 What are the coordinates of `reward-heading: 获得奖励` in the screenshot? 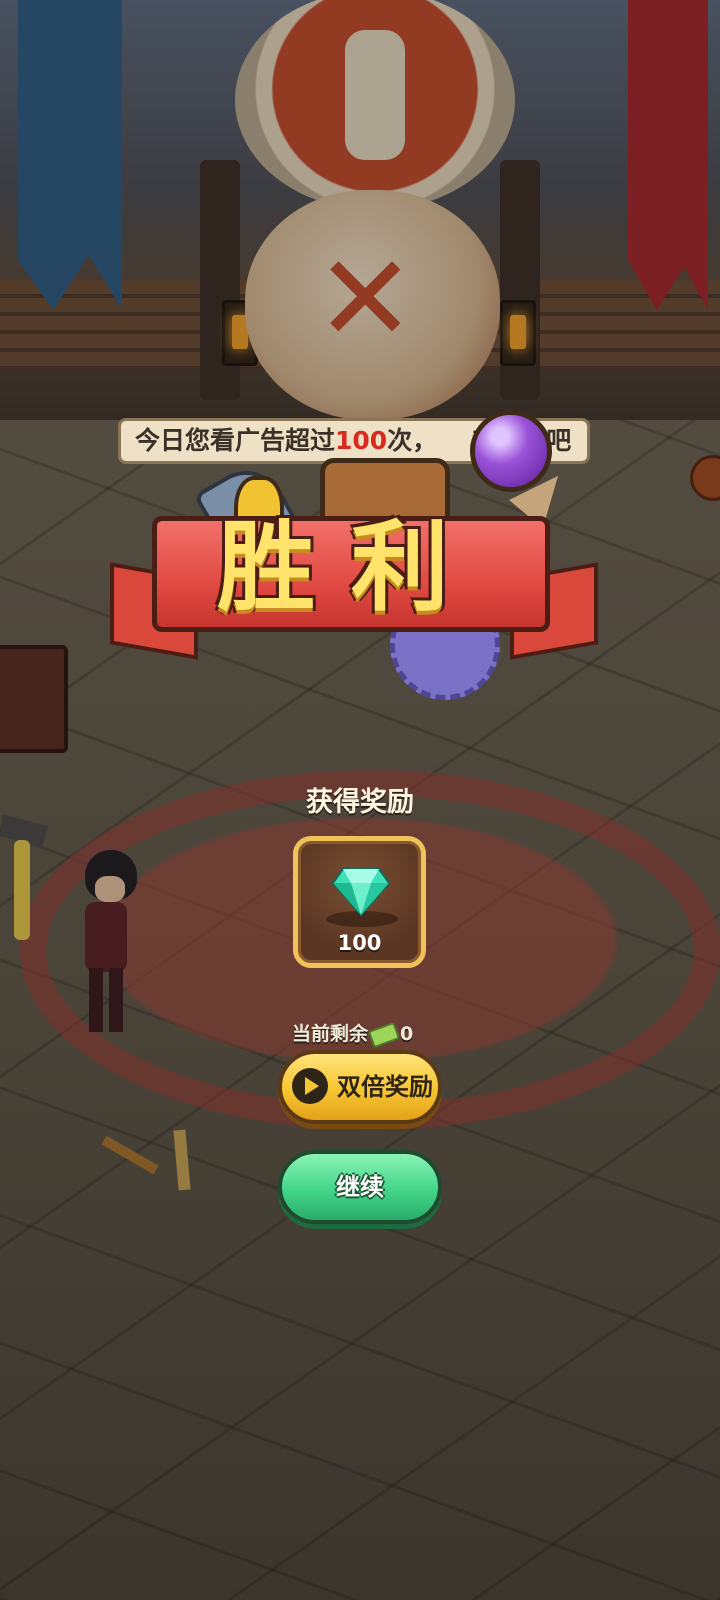 It's located at (360, 802).